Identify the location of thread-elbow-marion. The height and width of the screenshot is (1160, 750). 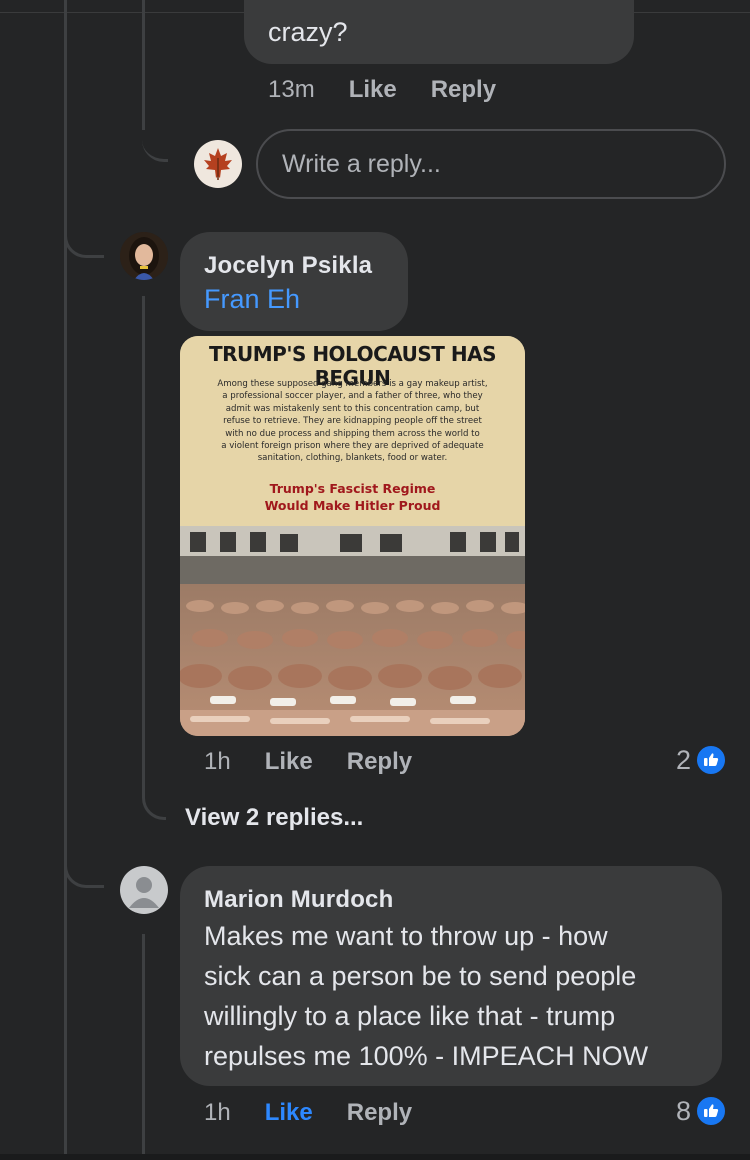
(84, 864).